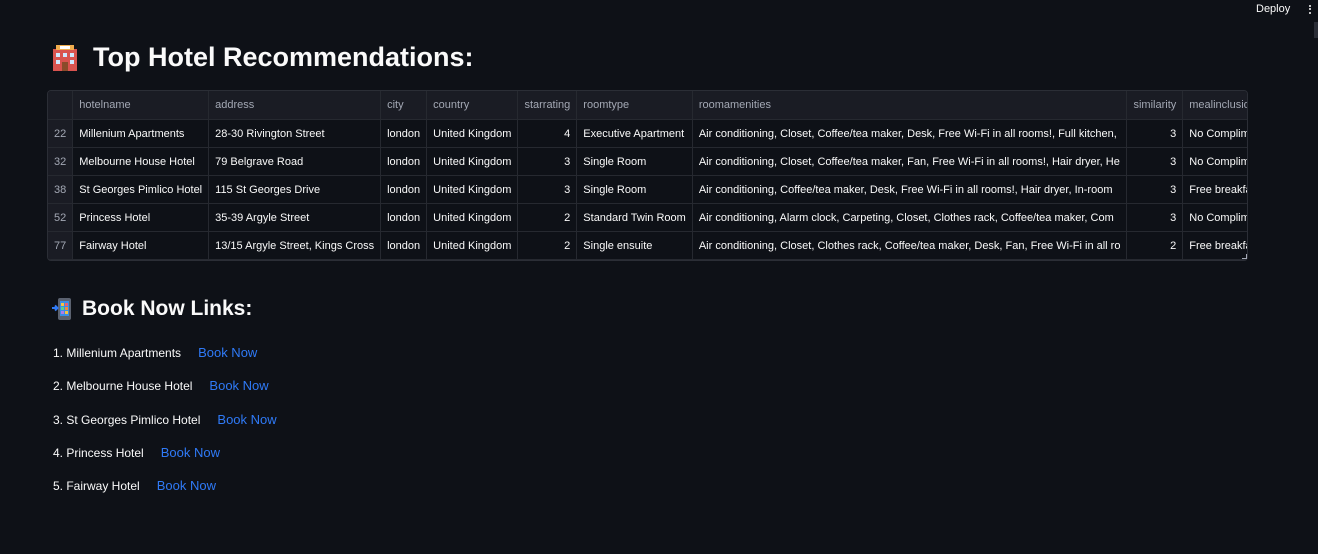 The image size is (1318, 554). Describe the element at coordinates (1316, 30) in the screenshot. I see `scrollbar` at that location.